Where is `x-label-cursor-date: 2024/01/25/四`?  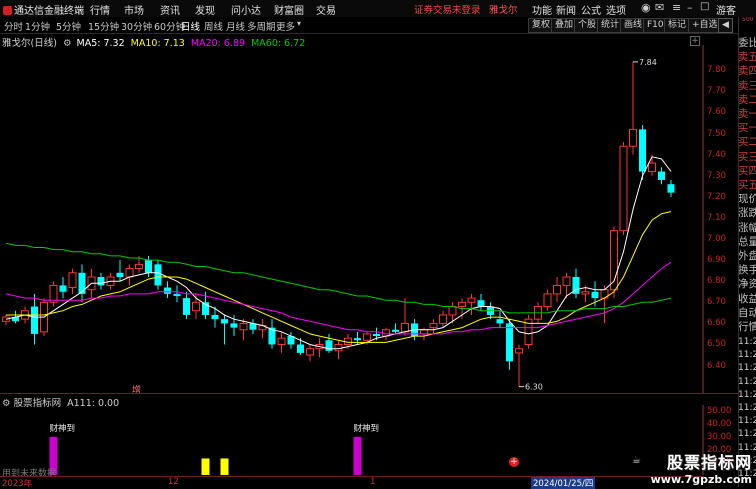
x-label-cursor-date: 2024/01/25/四 is located at coordinates (563, 483).